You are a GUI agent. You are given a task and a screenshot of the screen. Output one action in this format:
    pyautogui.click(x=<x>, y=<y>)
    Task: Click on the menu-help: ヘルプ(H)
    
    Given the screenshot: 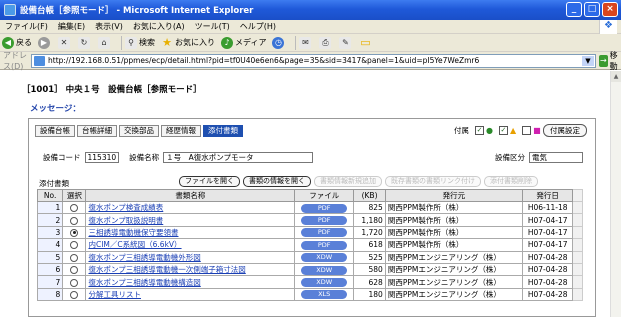 What is the action you would take?
    pyautogui.click(x=258, y=26)
    